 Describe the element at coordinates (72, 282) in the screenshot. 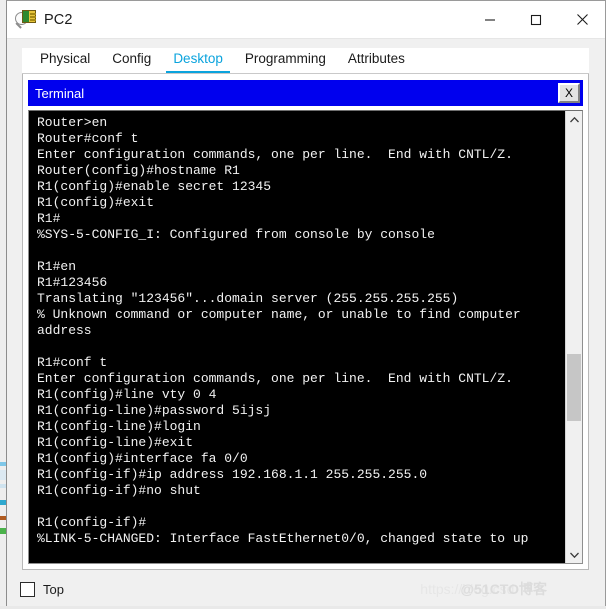

I see `terminal-line: R1#123456` at that location.